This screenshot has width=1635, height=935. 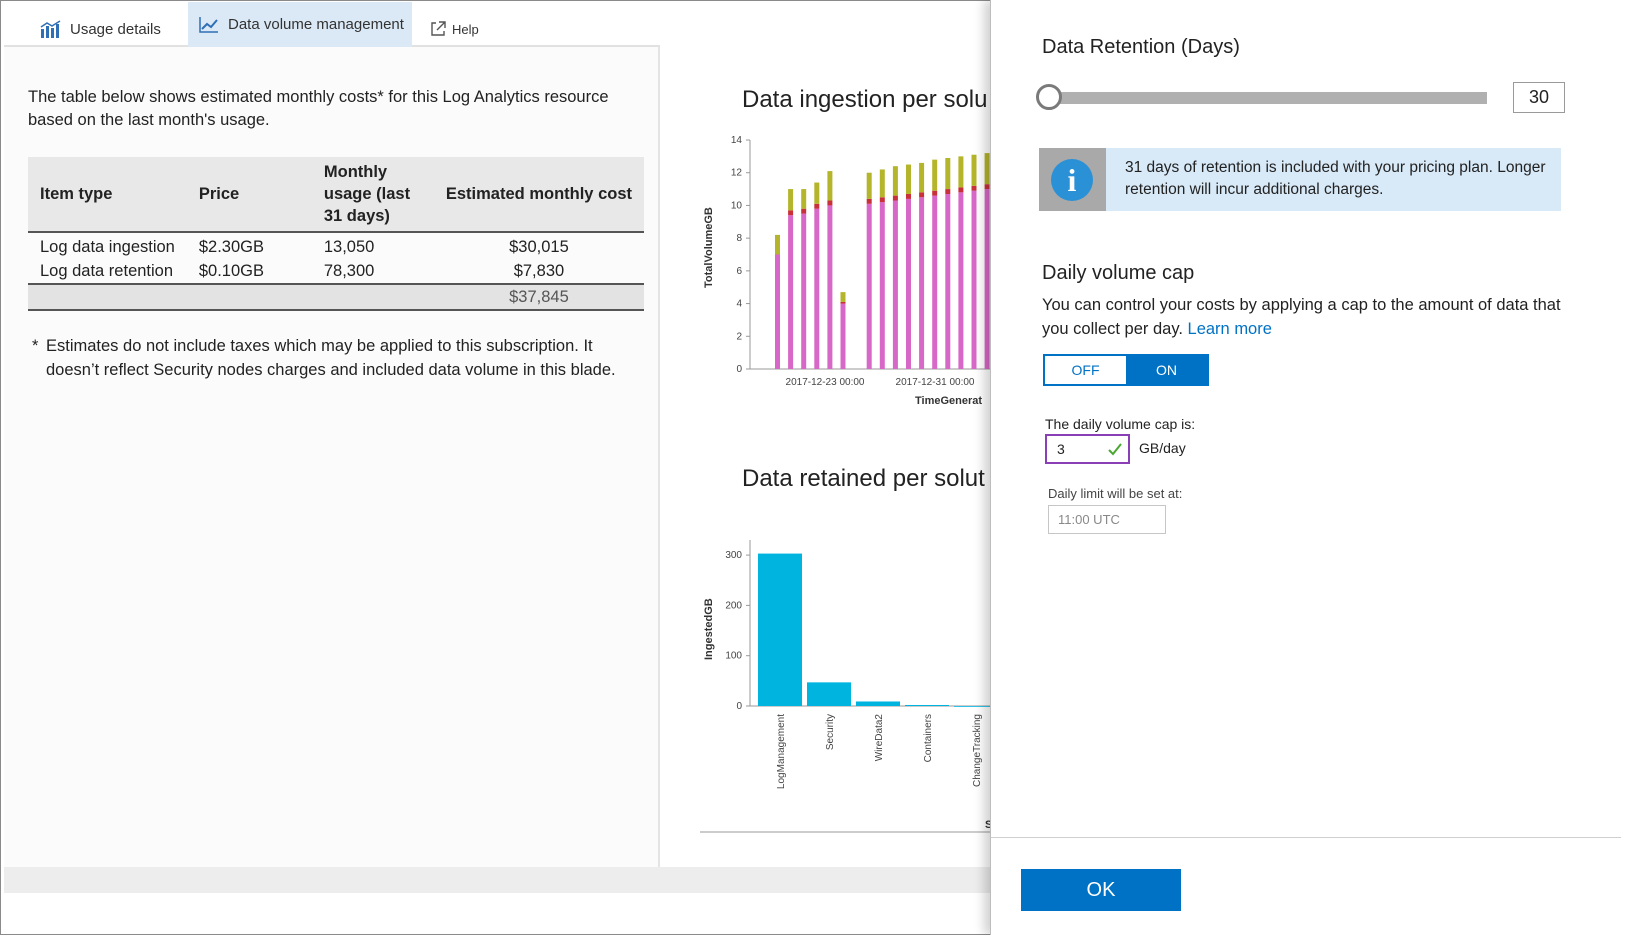 What do you see at coordinates (879, 738) in the screenshot?
I see `x-tick-label: WireData2` at bounding box center [879, 738].